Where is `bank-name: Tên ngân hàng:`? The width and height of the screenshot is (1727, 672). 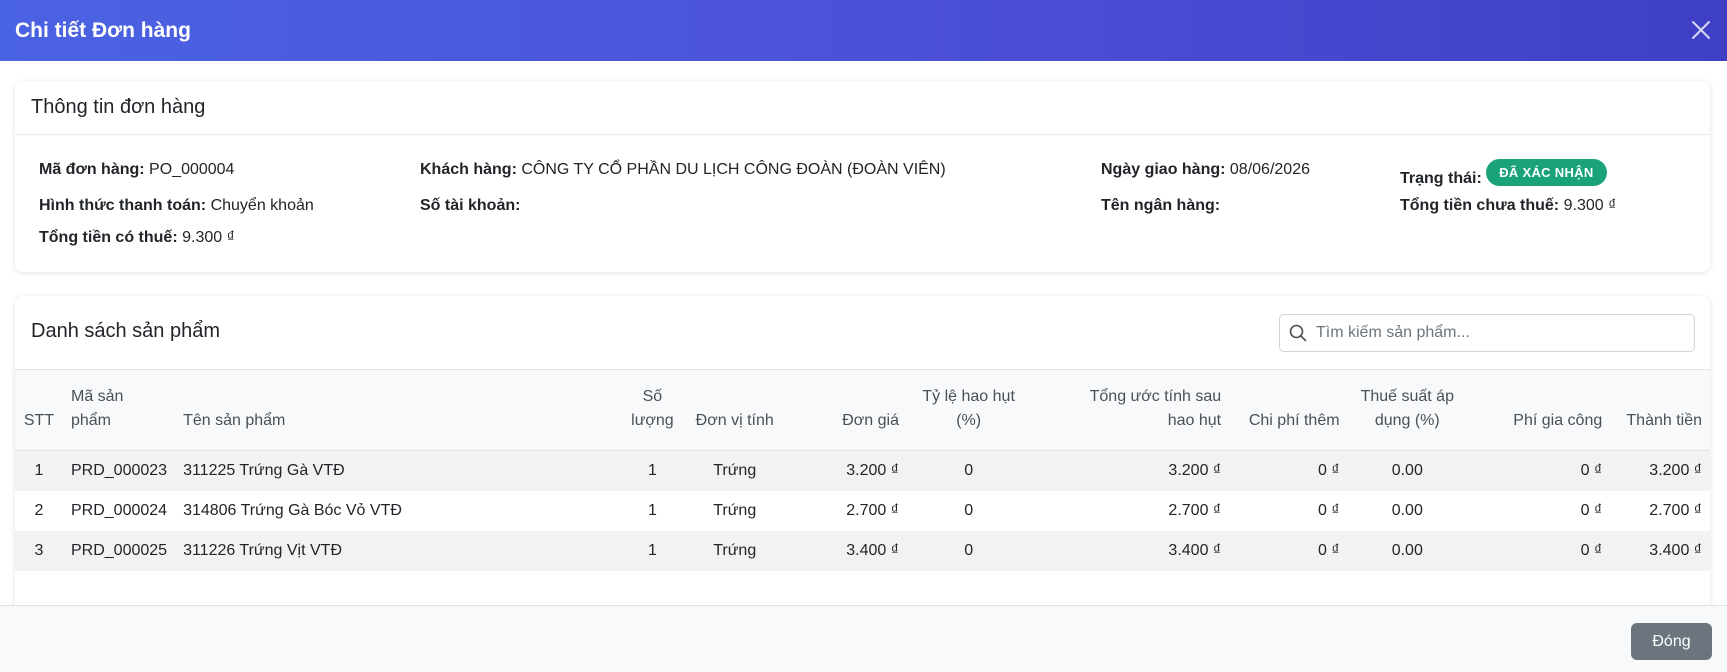 bank-name: Tên ngân hàng: is located at coordinates (1160, 206).